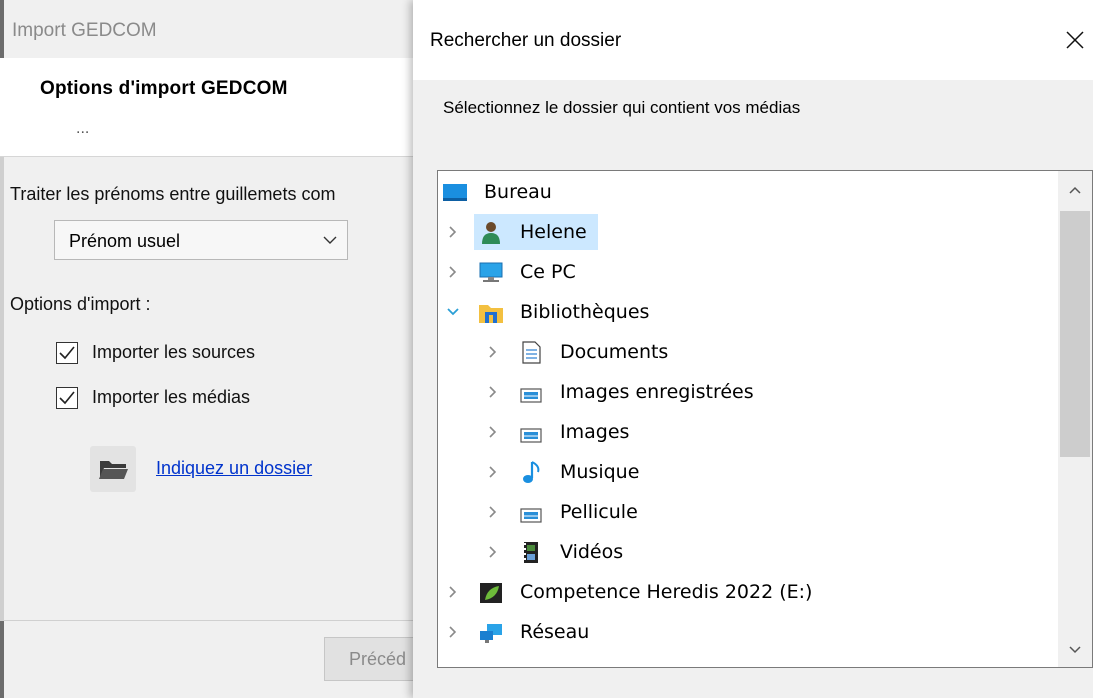  Describe the element at coordinates (585, 312) in the screenshot. I see `tree-item-label: Bibliothèques` at that location.